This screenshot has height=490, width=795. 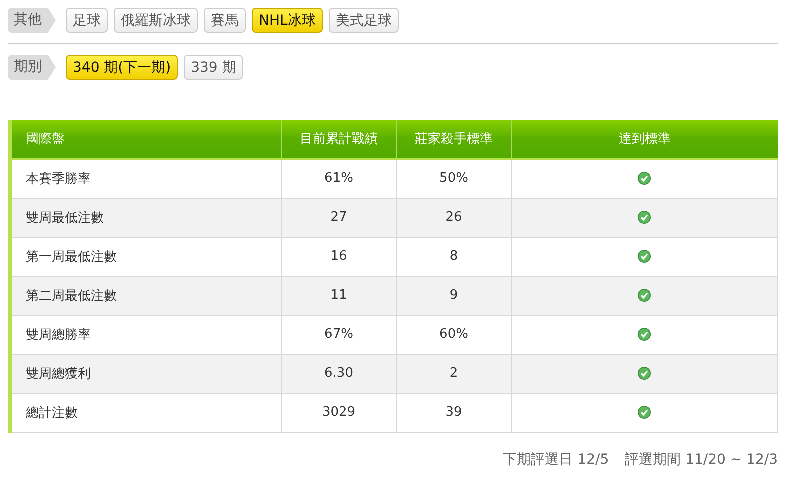 I want to click on table-cell: 雙周最低注數, so click(x=146, y=217).